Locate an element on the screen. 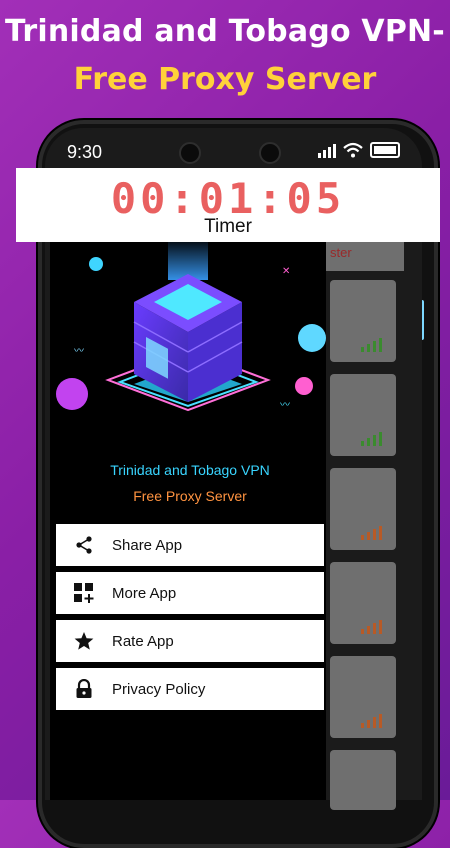 This screenshot has width=450, height=848. signal-icon is located at coordinates (327, 150).